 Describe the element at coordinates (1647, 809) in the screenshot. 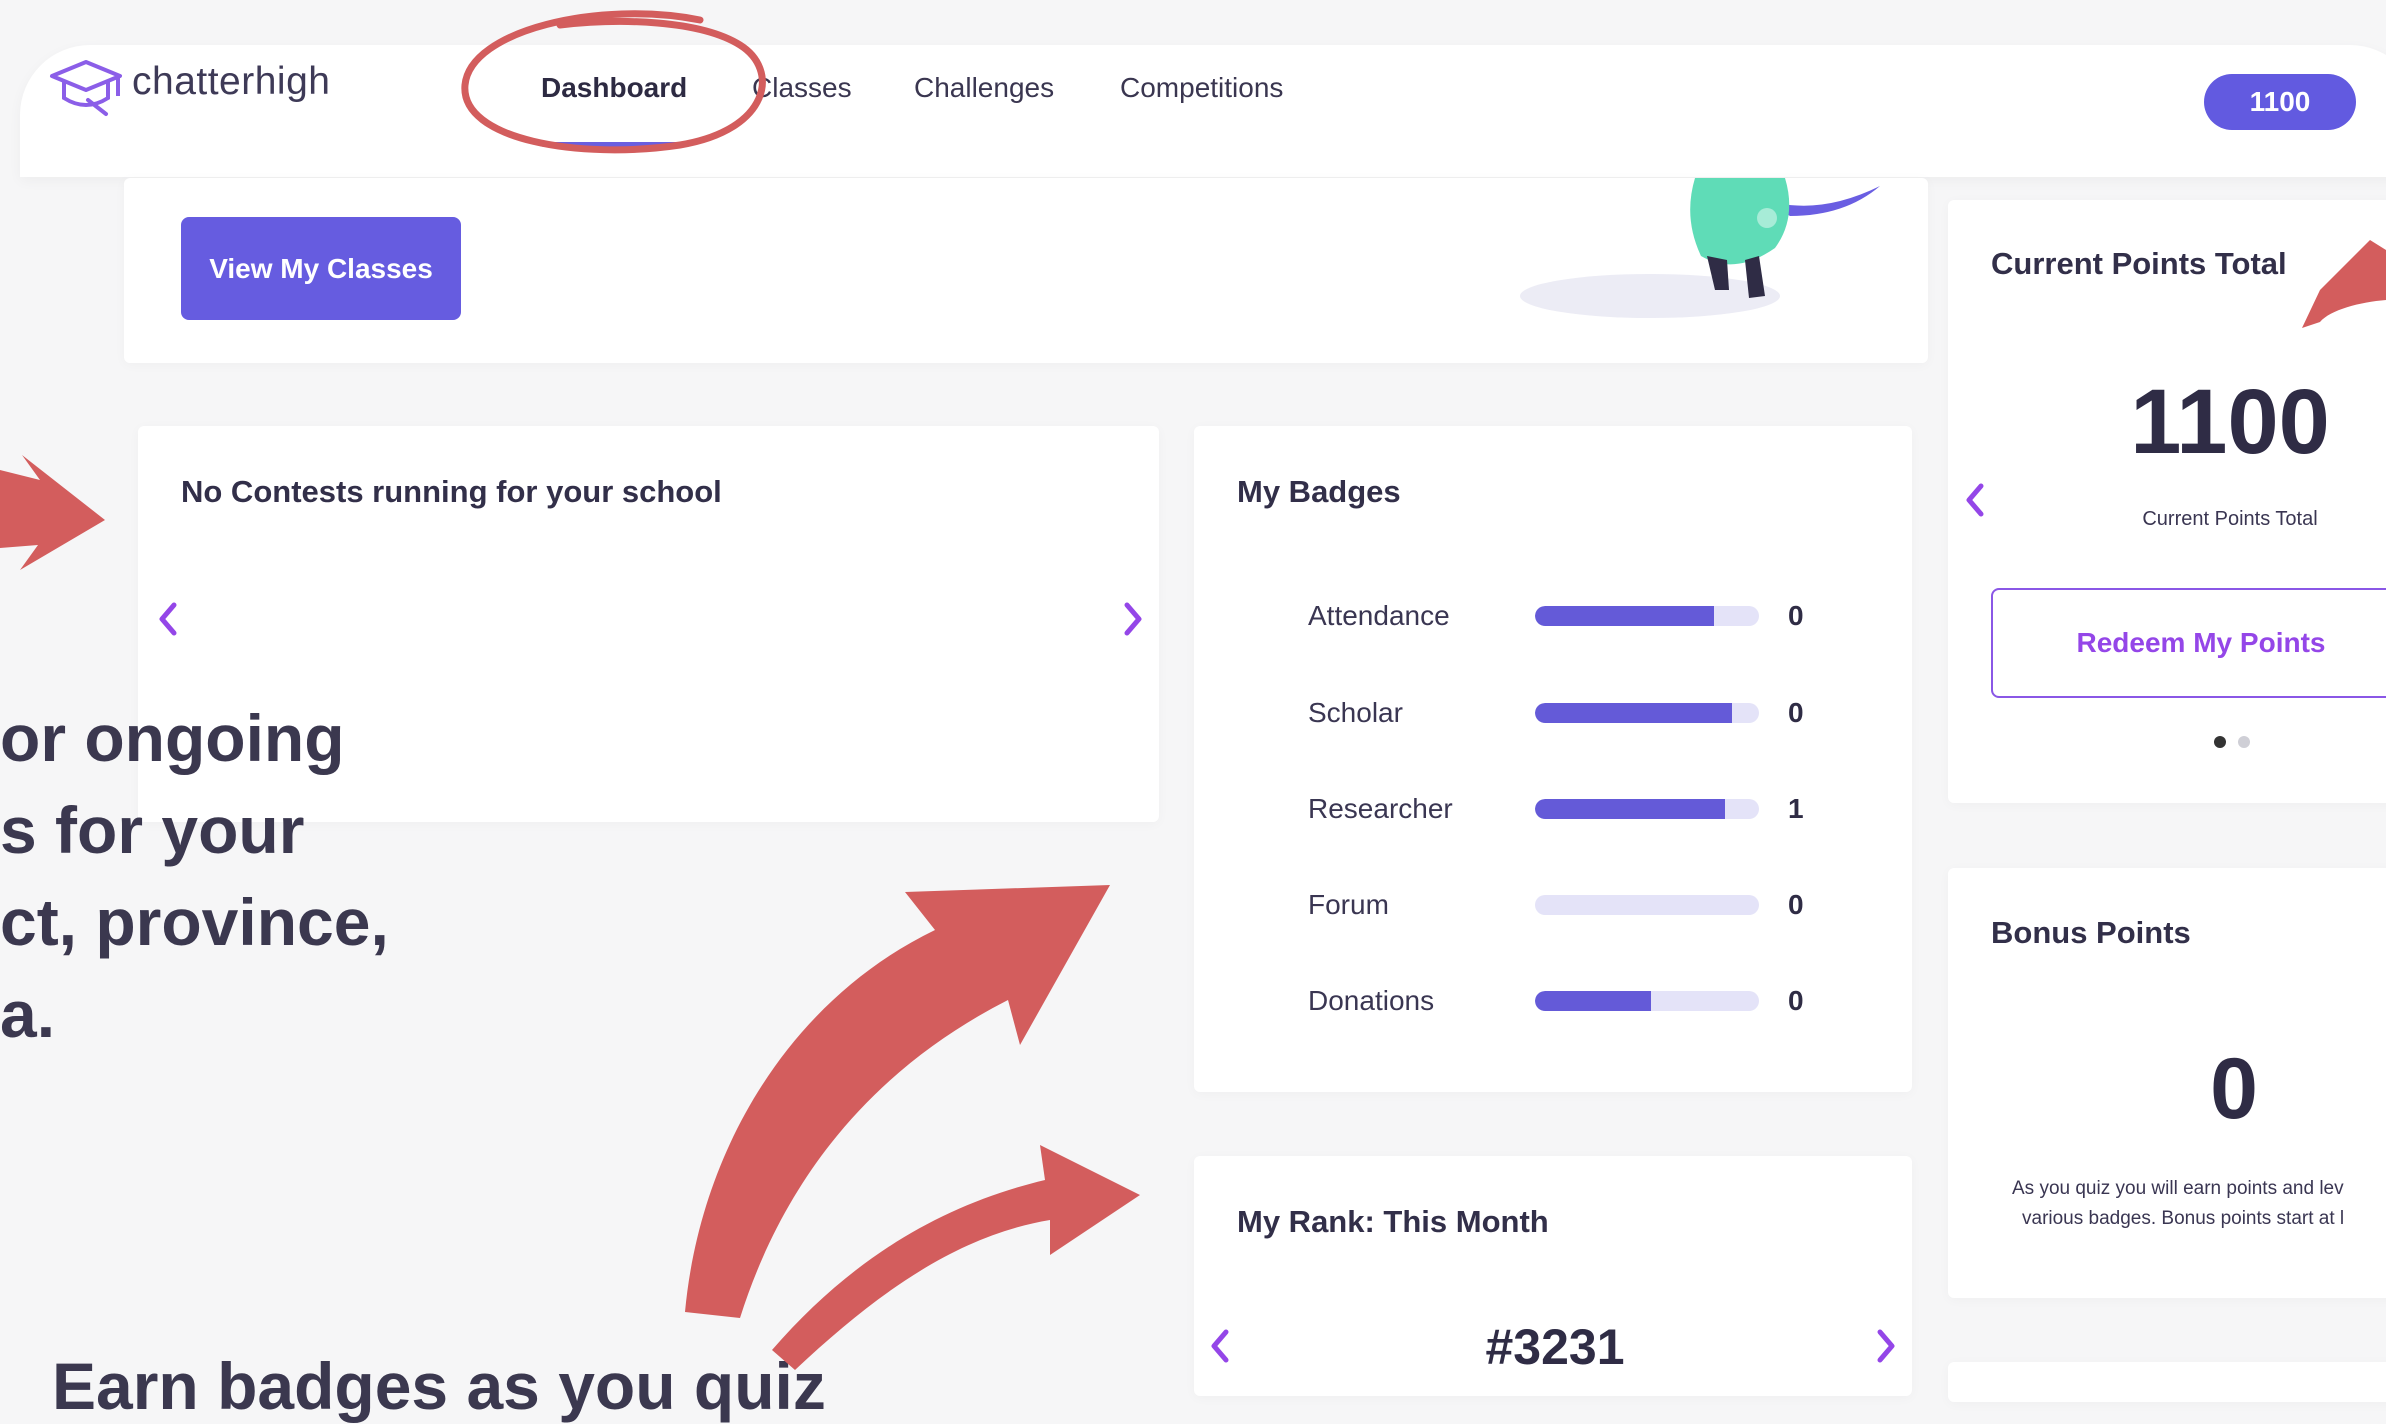

I see `badge-progress-researcher` at that location.